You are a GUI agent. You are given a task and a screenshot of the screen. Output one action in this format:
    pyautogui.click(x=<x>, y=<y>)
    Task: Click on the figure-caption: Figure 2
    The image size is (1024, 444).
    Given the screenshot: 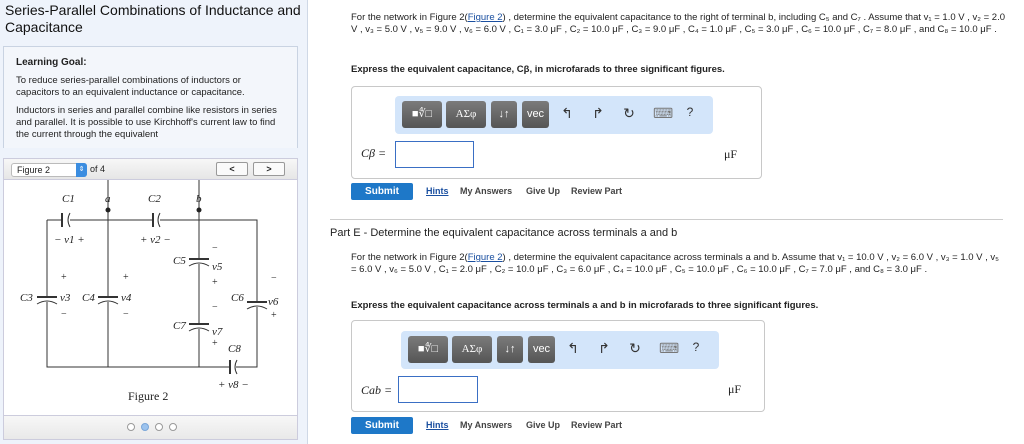 What is the action you would take?
    pyautogui.click(x=148, y=396)
    